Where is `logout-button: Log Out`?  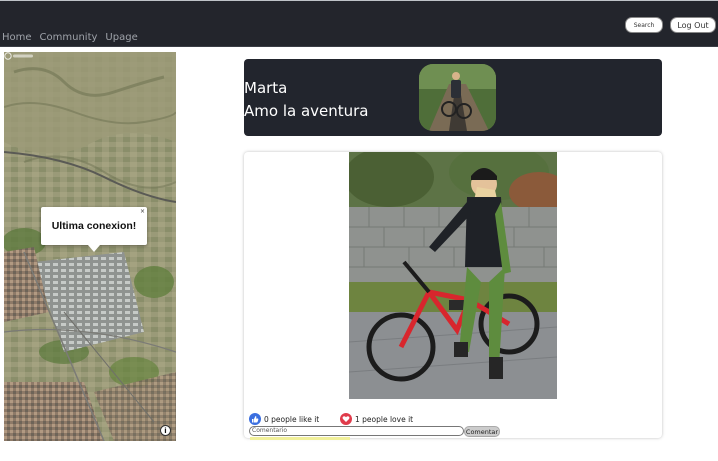
logout-button: Log Out is located at coordinates (693, 25).